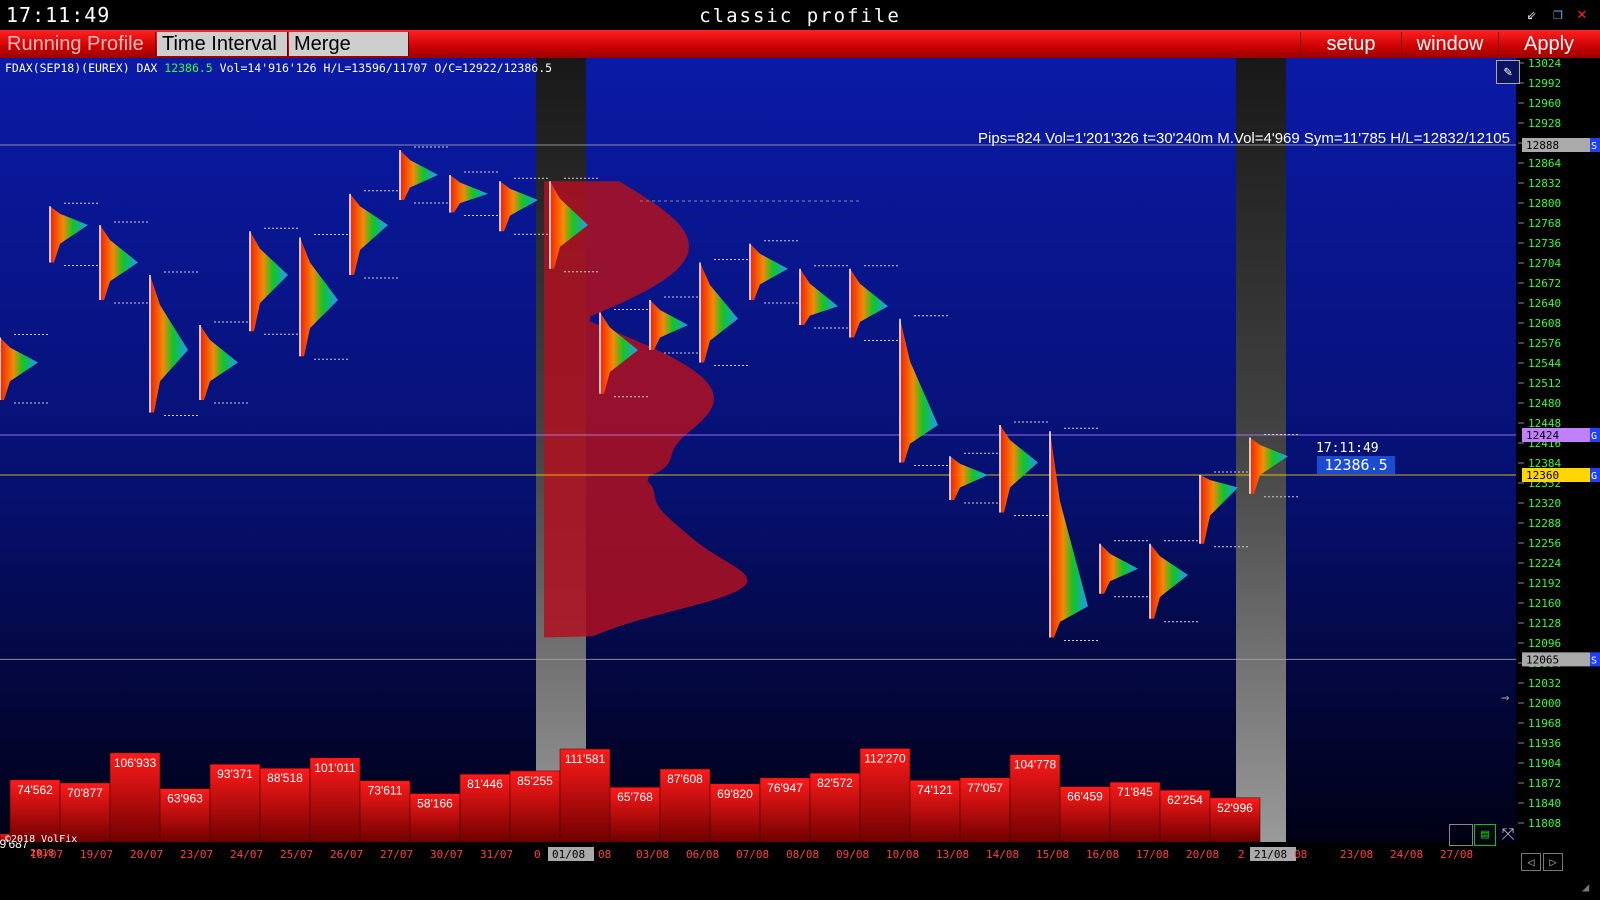 This screenshot has width=1600, height=900. I want to click on date-label: 26/07, so click(346, 854).